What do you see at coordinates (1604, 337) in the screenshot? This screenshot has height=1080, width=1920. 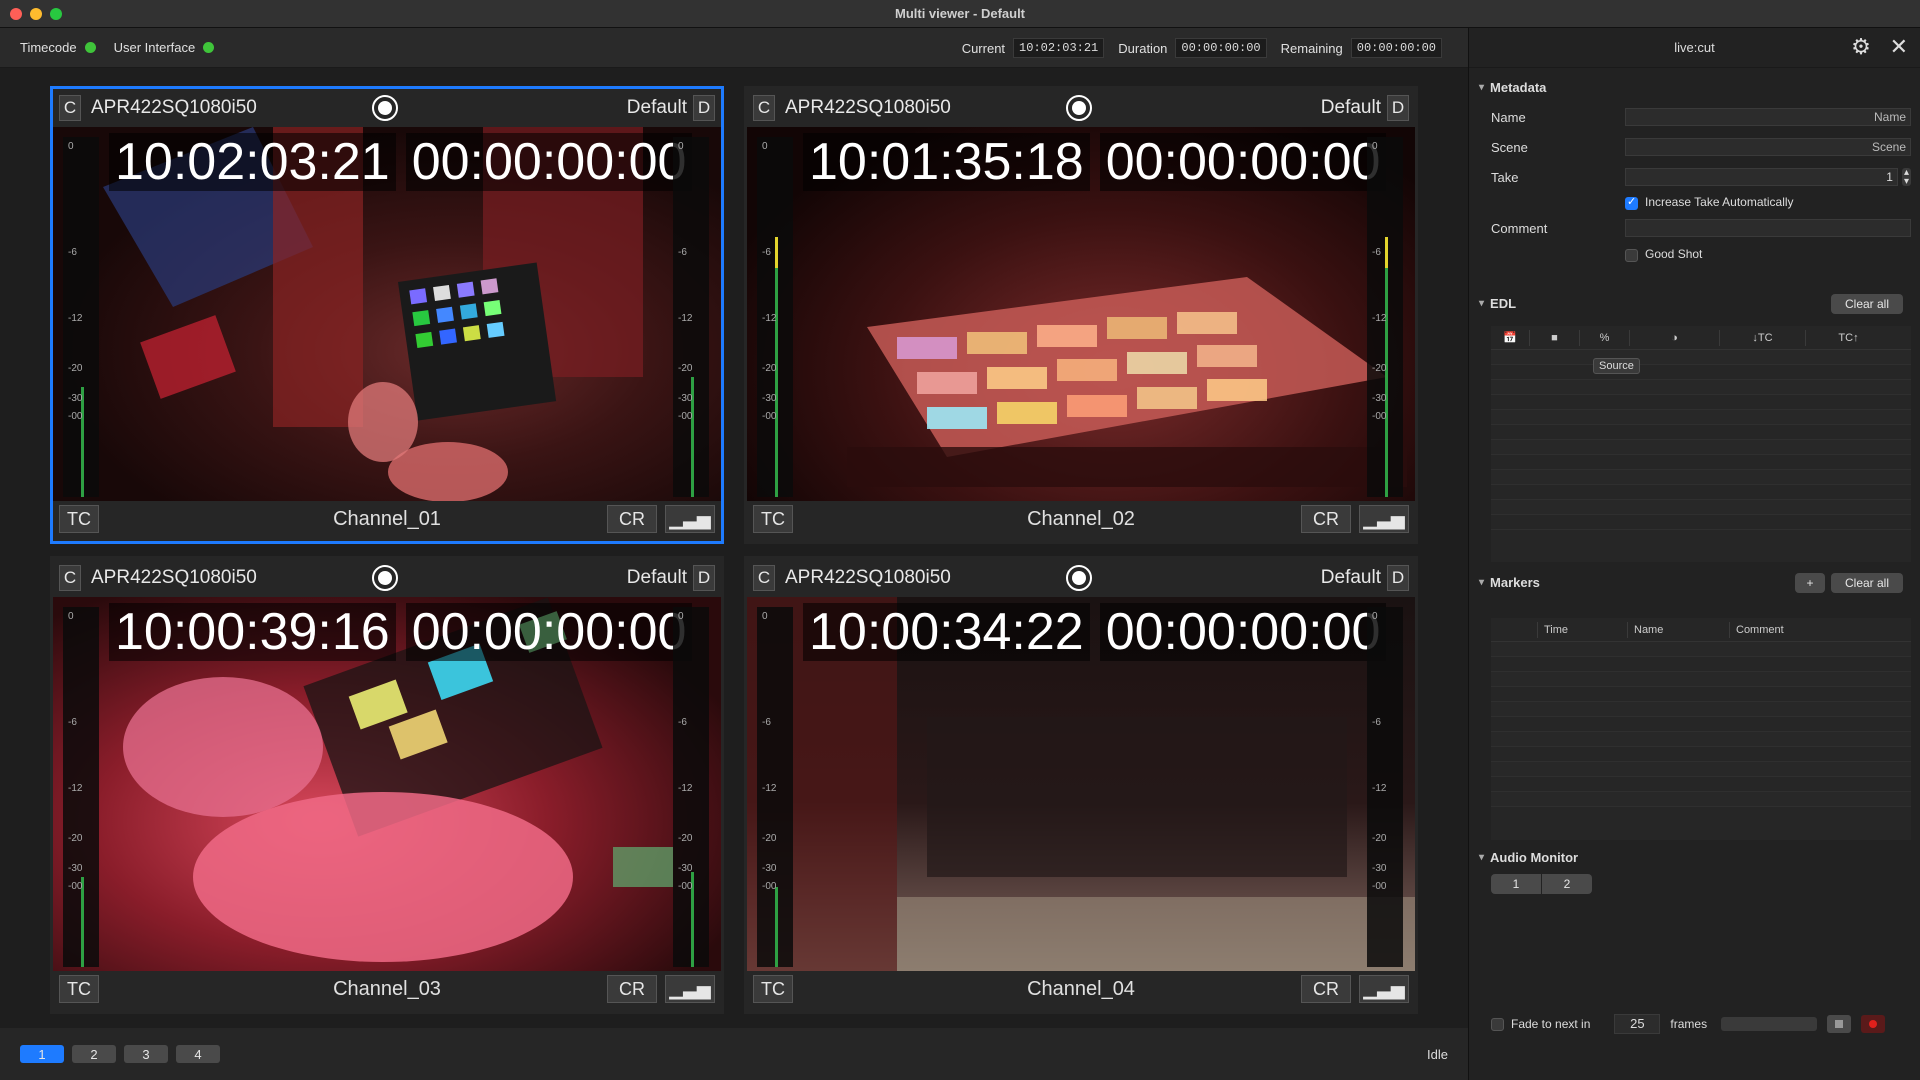 I see `edl-col-percent-icon: %` at bounding box center [1604, 337].